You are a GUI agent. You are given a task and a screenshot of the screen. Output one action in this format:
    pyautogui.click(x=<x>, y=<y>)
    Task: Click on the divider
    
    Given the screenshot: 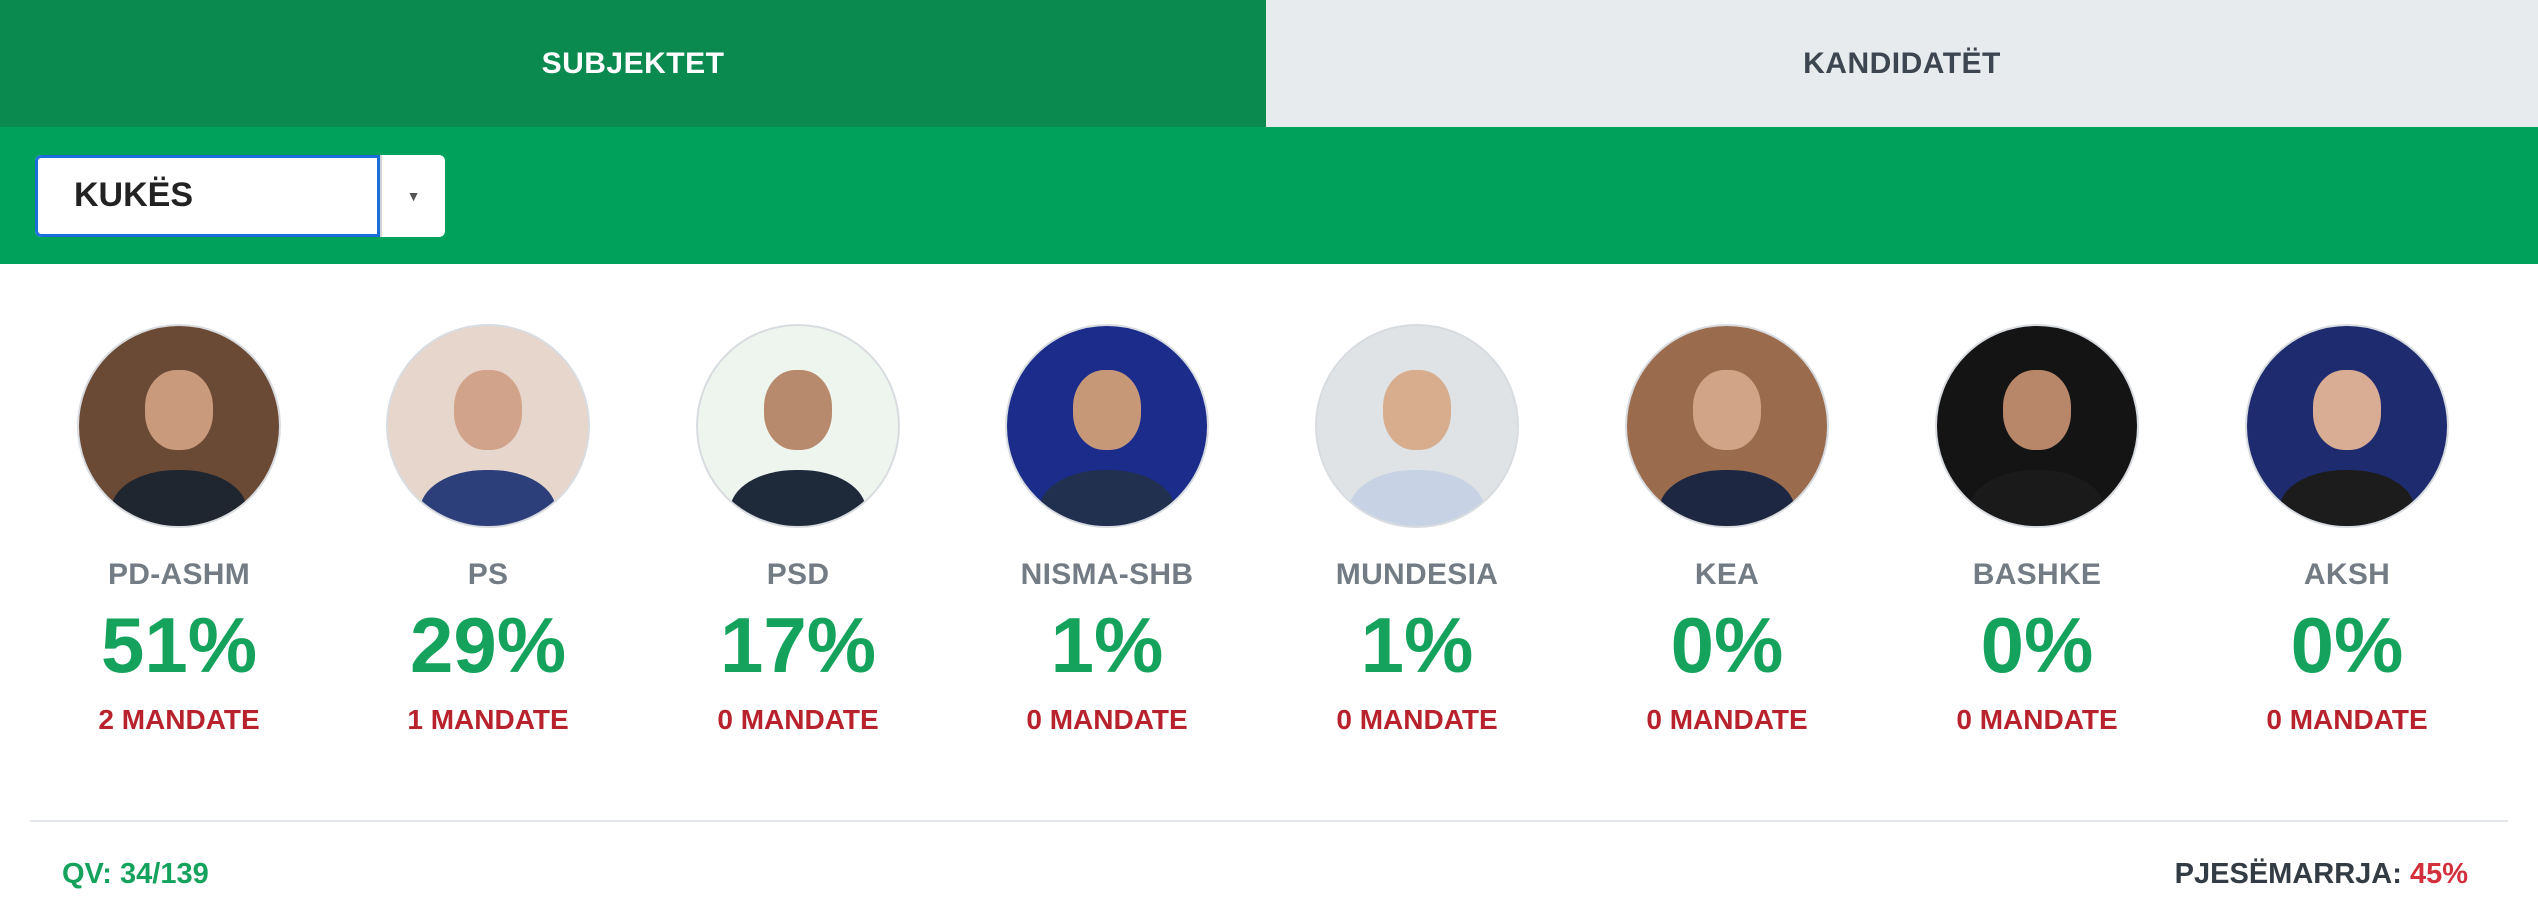 What is the action you would take?
    pyautogui.click(x=1269, y=821)
    